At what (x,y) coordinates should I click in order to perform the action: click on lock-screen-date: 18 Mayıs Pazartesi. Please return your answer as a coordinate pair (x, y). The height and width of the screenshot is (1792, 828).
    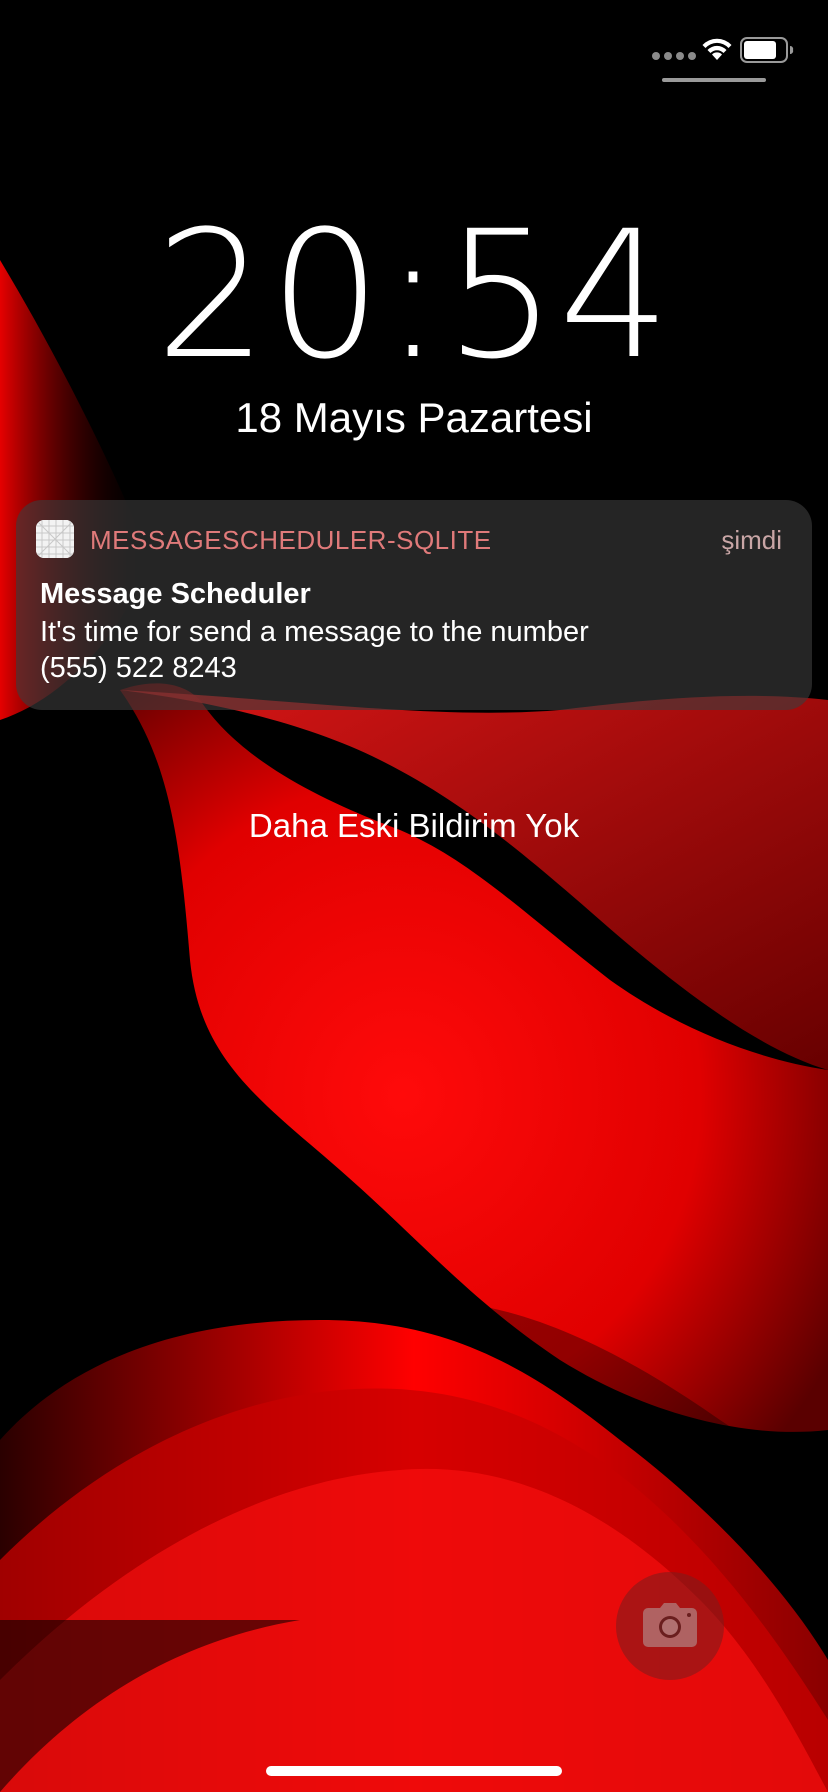
    Looking at the image, I should click on (414, 417).